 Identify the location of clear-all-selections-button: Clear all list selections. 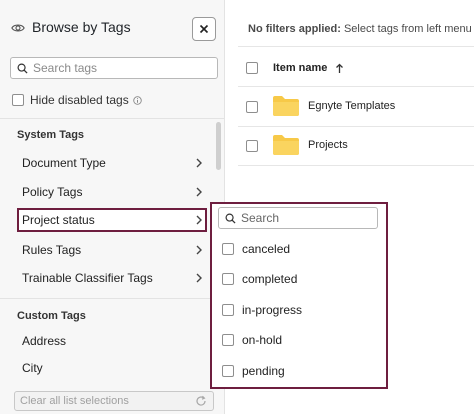
(114, 401).